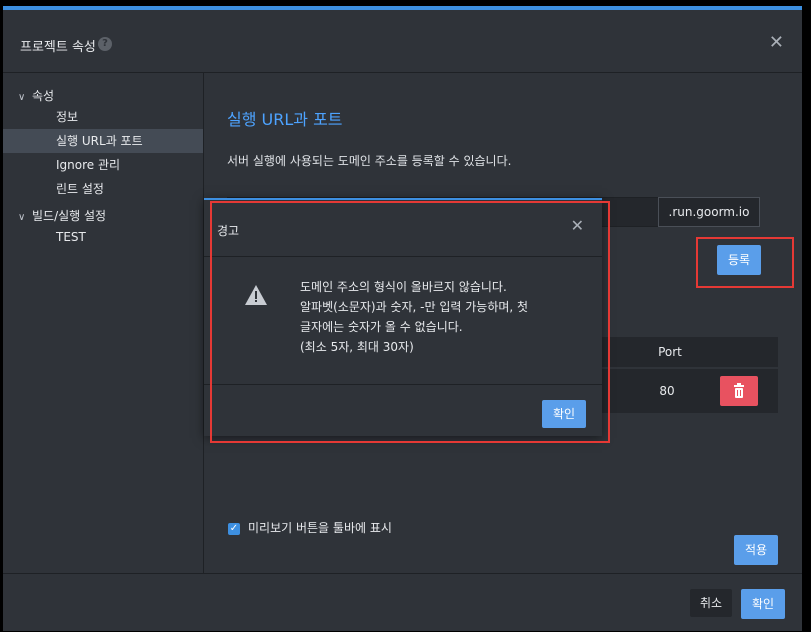 This screenshot has height=632, width=811. I want to click on delete-button, so click(739, 391).